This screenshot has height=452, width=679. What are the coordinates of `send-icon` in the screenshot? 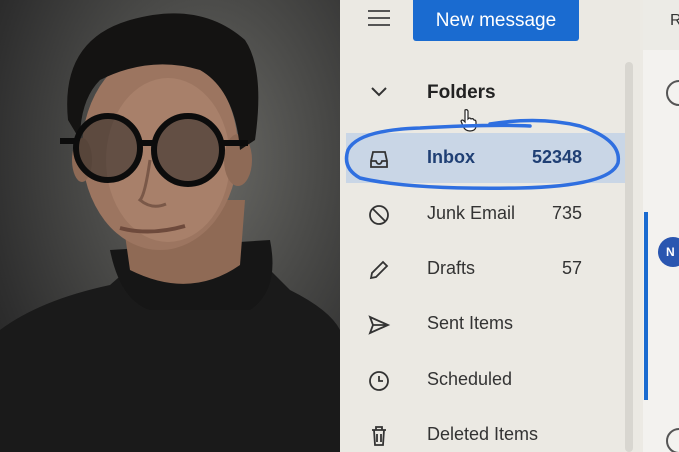 It's located at (379, 325).